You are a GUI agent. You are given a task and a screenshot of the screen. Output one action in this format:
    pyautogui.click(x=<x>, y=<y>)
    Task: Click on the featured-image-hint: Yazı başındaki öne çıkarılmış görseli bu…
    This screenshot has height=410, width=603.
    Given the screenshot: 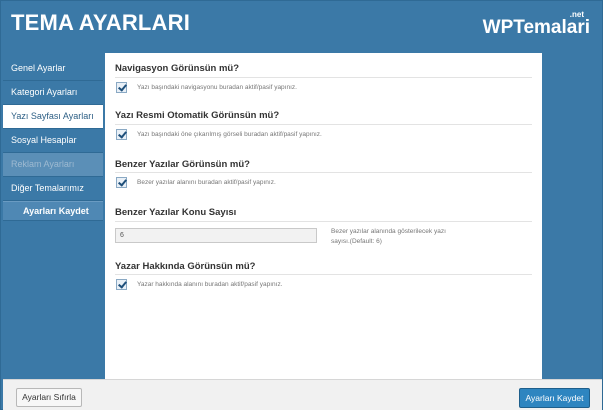 What is the action you would take?
    pyautogui.click(x=229, y=134)
    